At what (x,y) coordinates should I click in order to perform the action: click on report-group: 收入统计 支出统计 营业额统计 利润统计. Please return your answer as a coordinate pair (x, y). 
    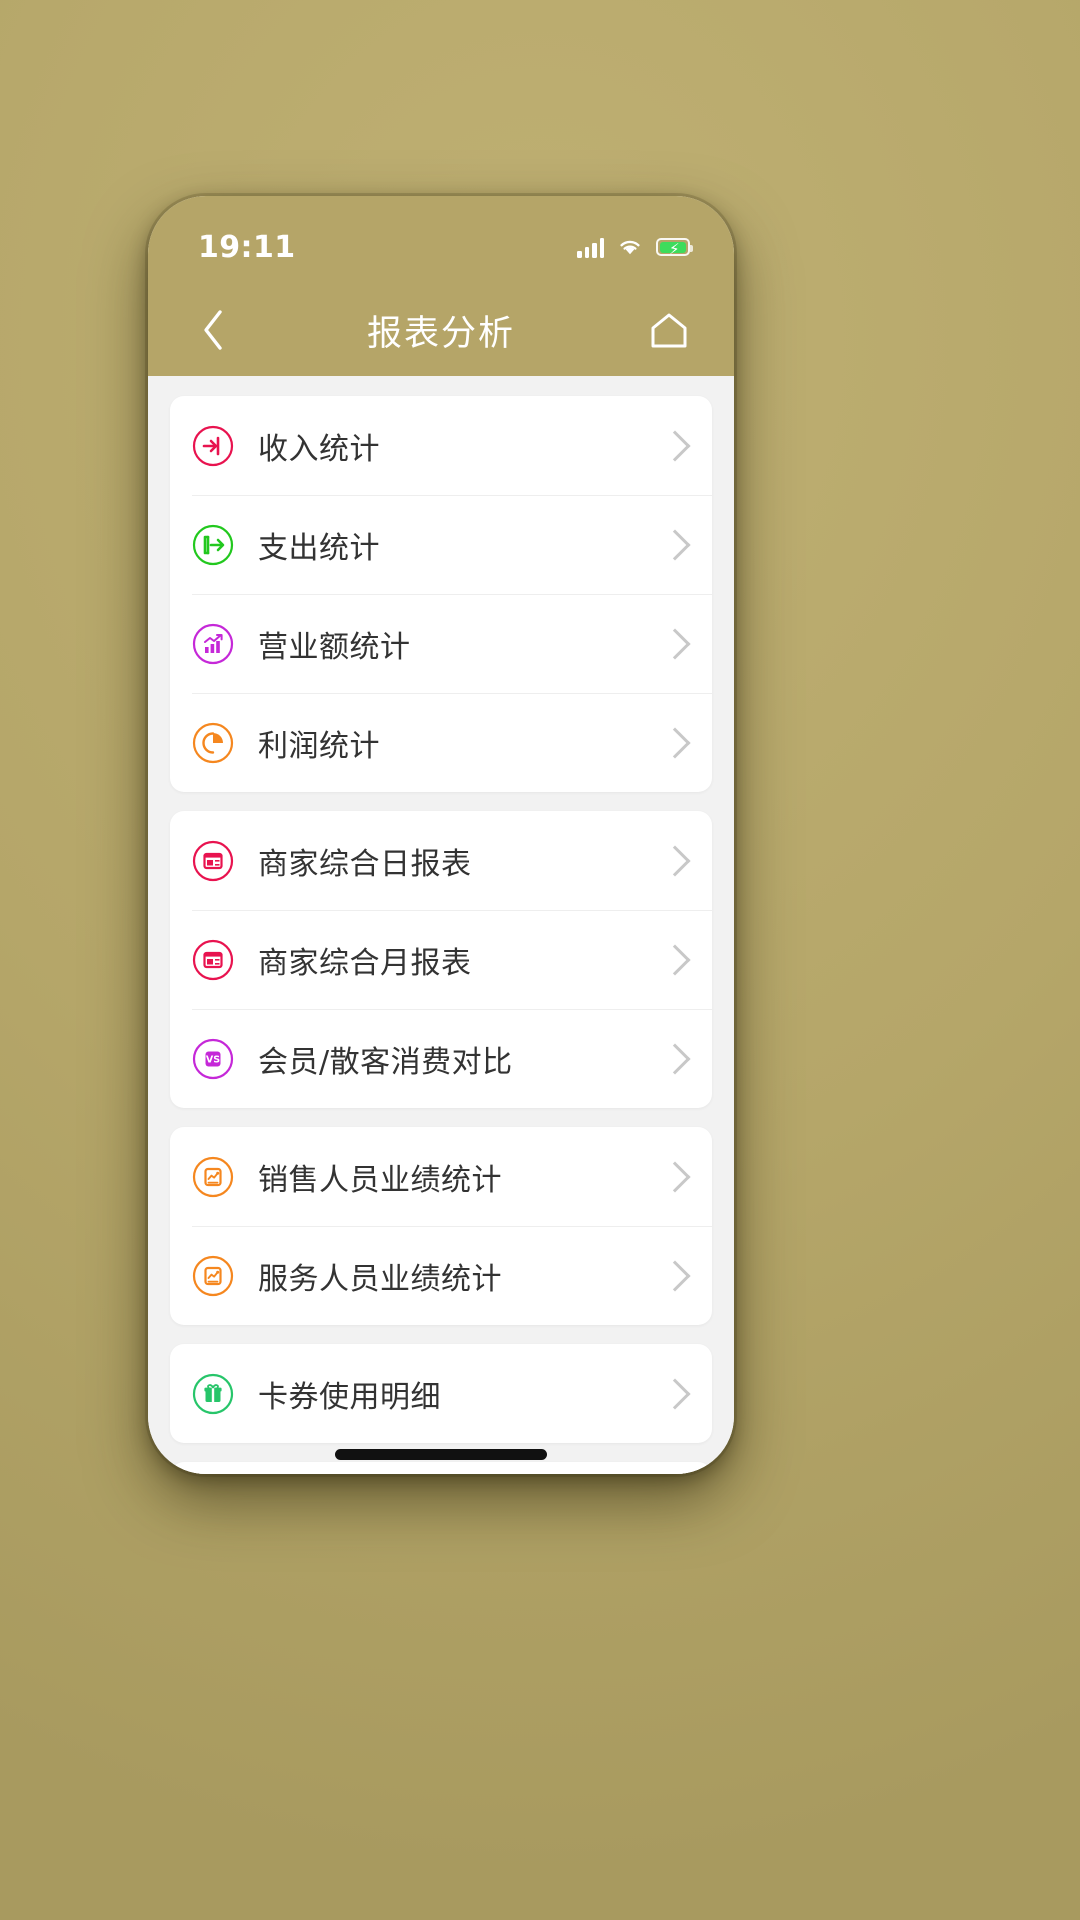
    Looking at the image, I should click on (441, 594).